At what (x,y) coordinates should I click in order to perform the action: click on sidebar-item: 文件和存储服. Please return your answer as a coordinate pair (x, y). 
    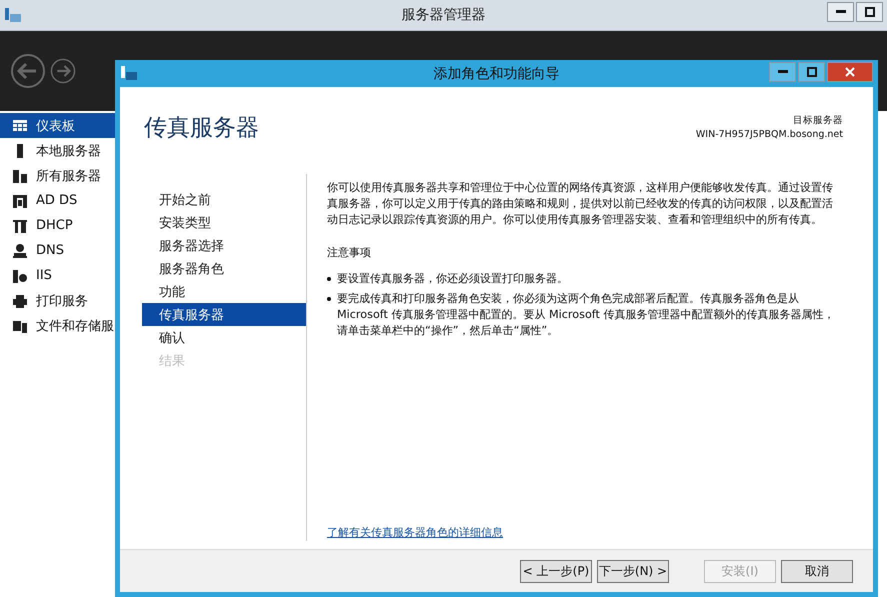
    Looking at the image, I should click on (57, 325).